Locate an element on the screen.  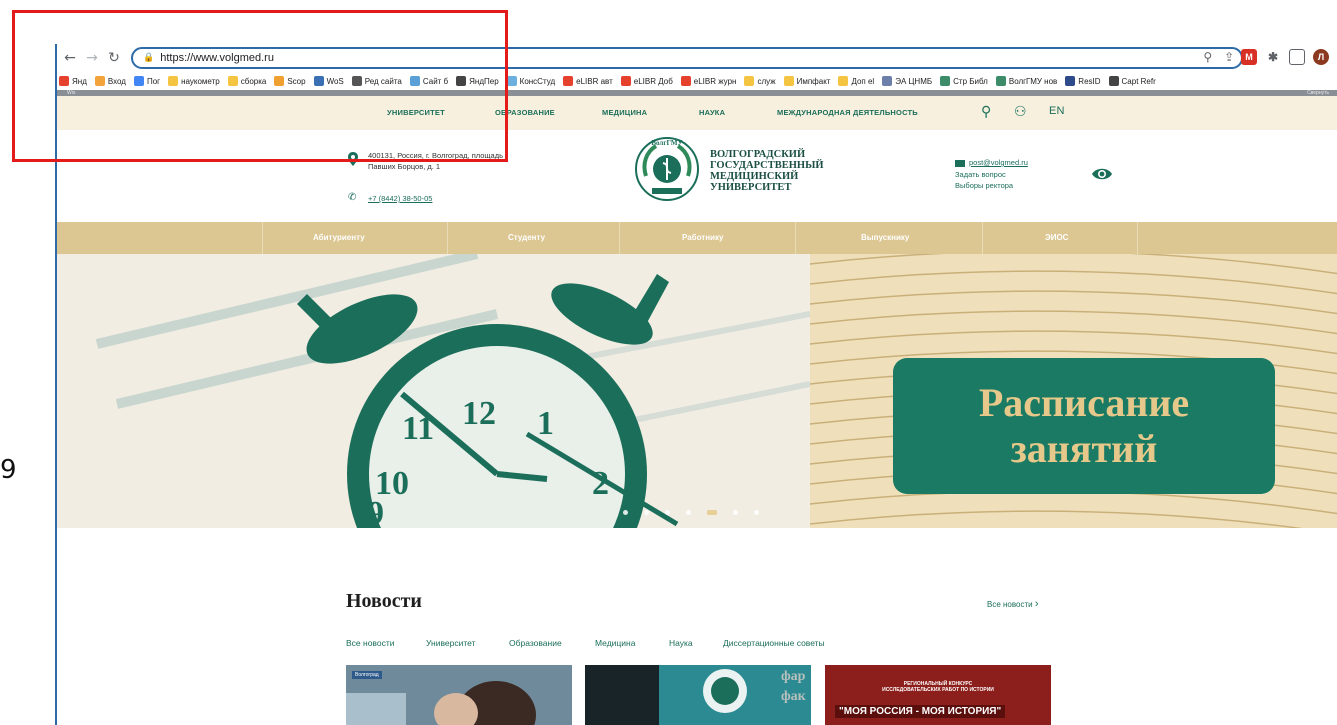
phone-link: +7 (8442) 38-50-05 is located at coordinates (400, 198).